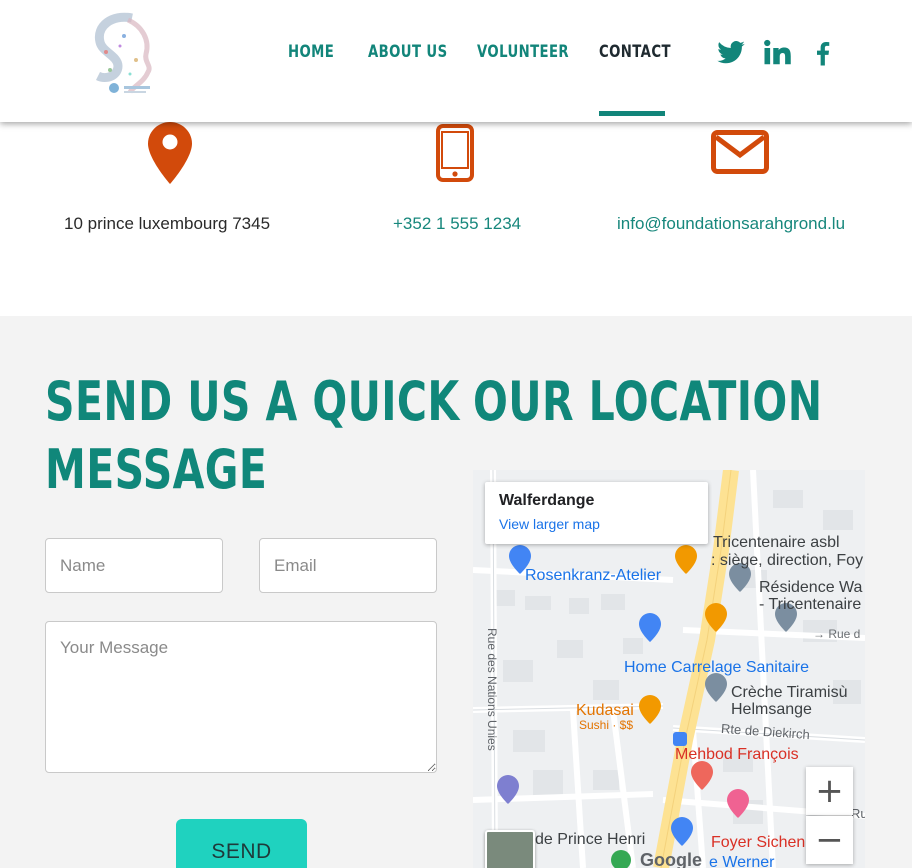 Image resolution: width=912 pixels, height=868 pixels. Describe the element at coordinates (241, 843) in the screenshot. I see `send-button: SEND` at that location.